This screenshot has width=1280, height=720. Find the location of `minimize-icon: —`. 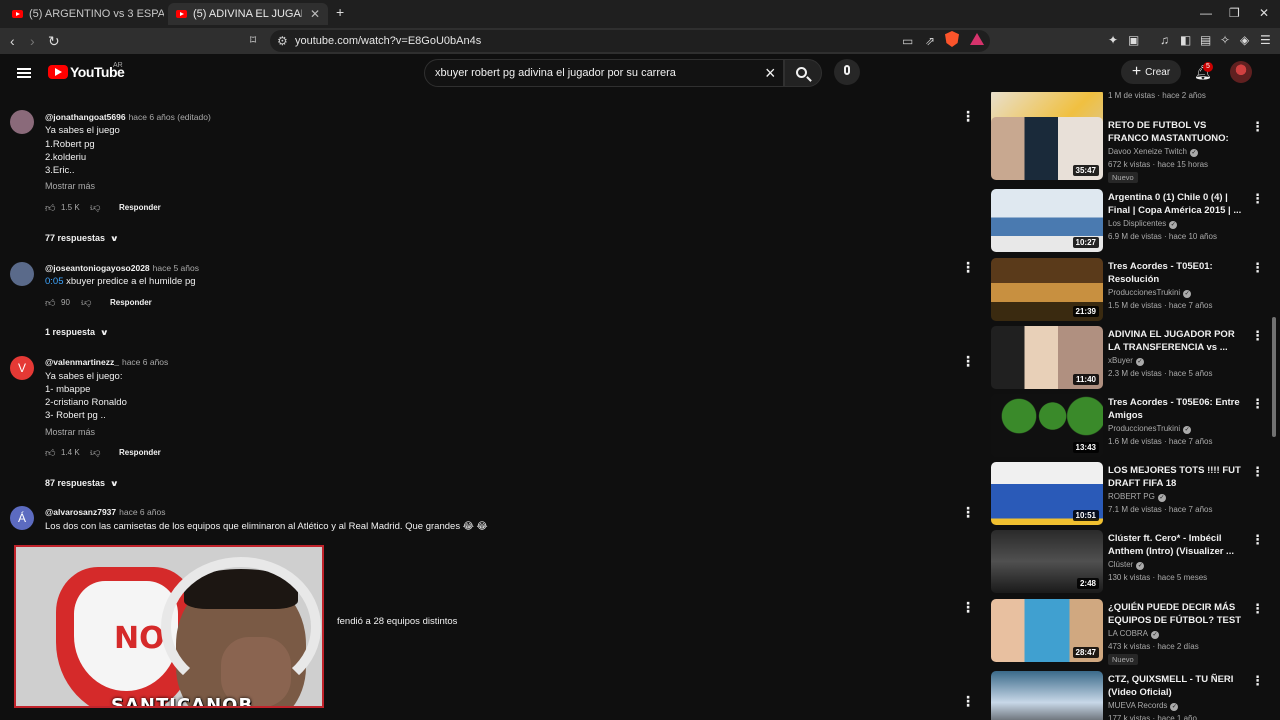

minimize-icon: — is located at coordinates (1206, 13).